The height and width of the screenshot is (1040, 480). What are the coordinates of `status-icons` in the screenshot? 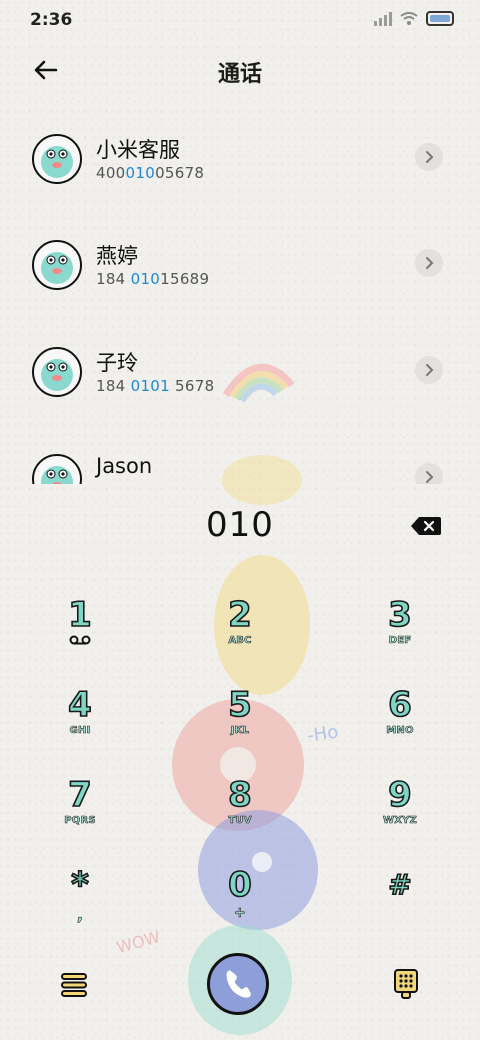 It's located at (414, 18).